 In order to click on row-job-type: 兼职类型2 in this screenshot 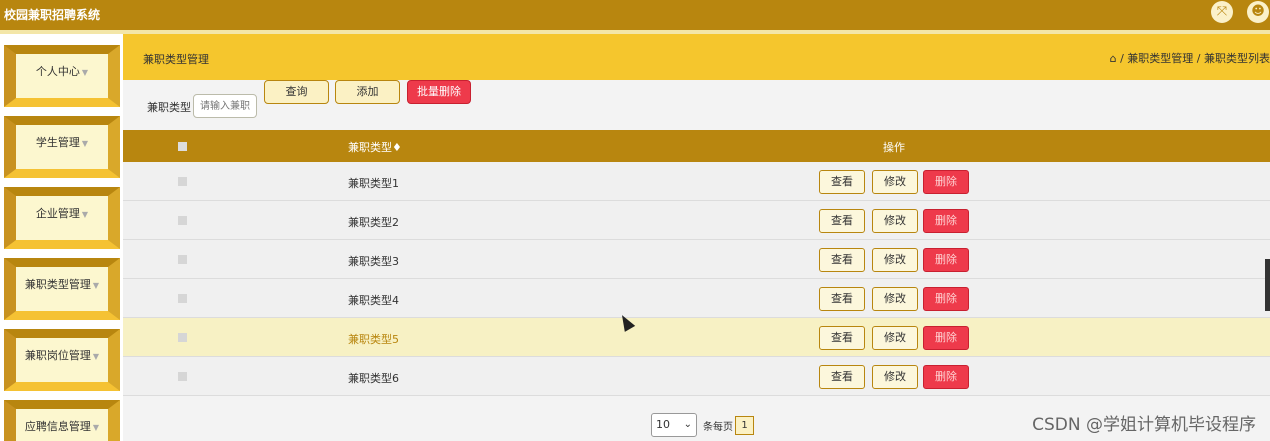, I will do `click(373, 222)`.